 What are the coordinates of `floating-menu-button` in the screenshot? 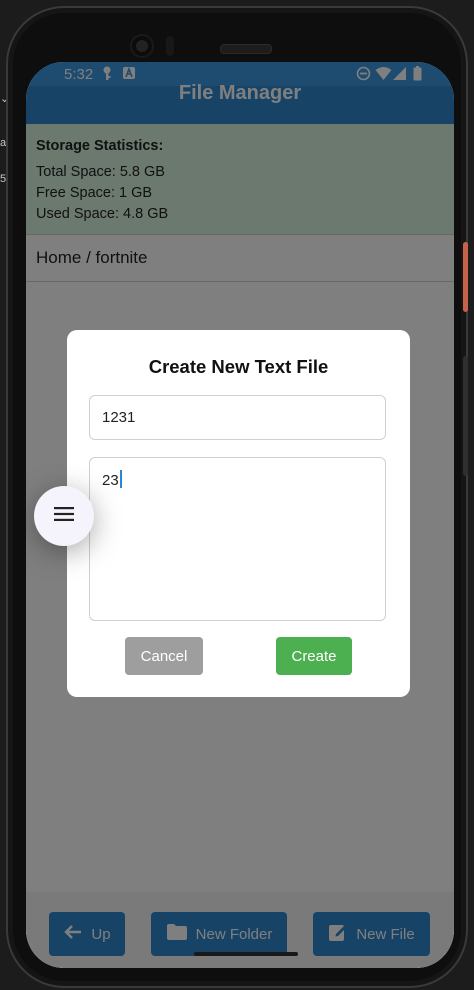 It's located at (64, 516).